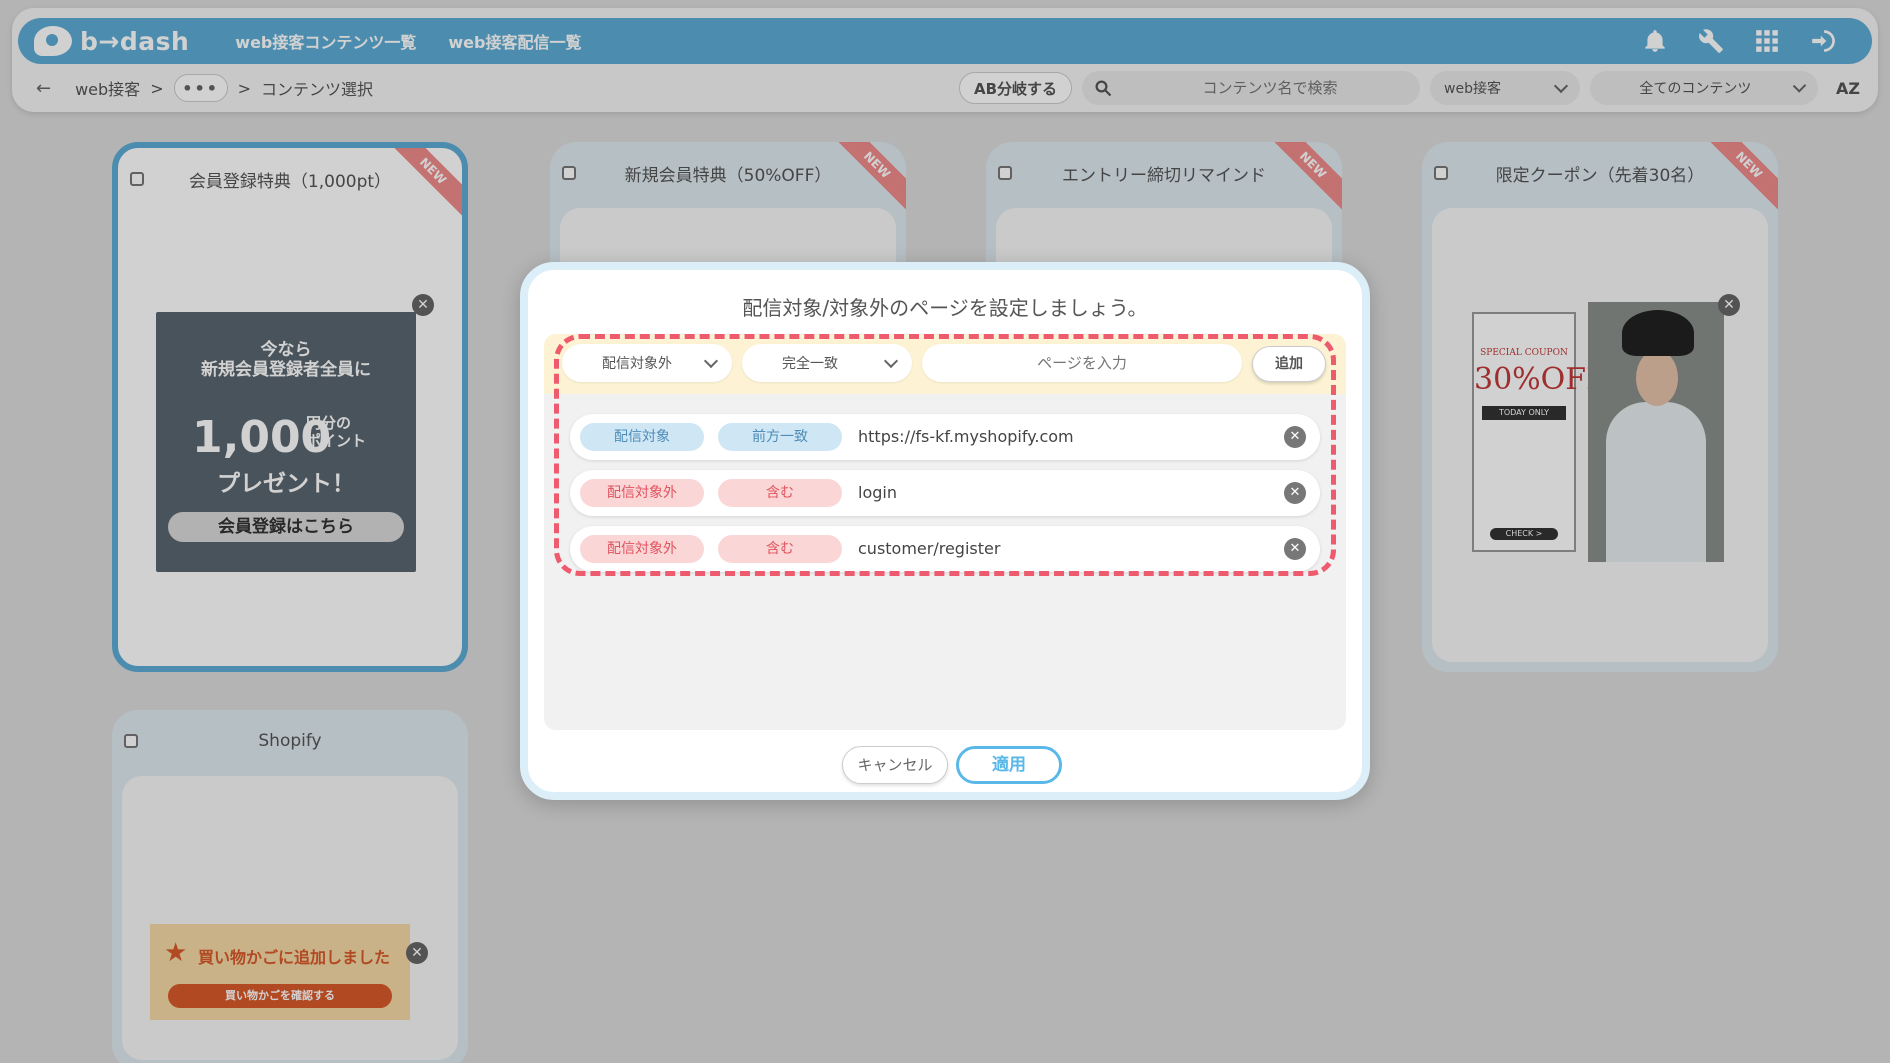  I want to click on rule-value: customer/register, so click(929, 548).